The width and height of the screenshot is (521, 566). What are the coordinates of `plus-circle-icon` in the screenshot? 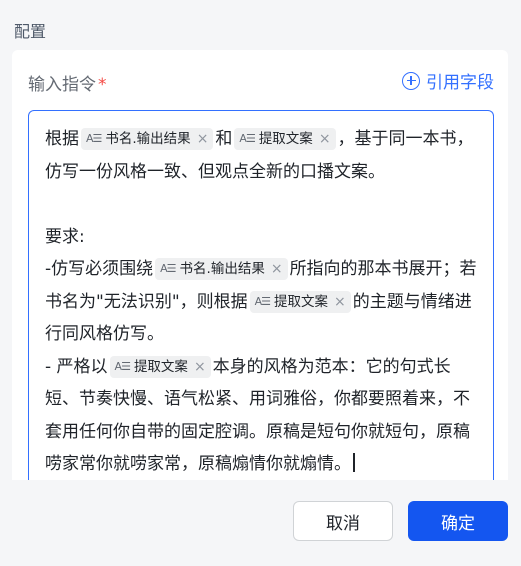 It's located at (411, 80).